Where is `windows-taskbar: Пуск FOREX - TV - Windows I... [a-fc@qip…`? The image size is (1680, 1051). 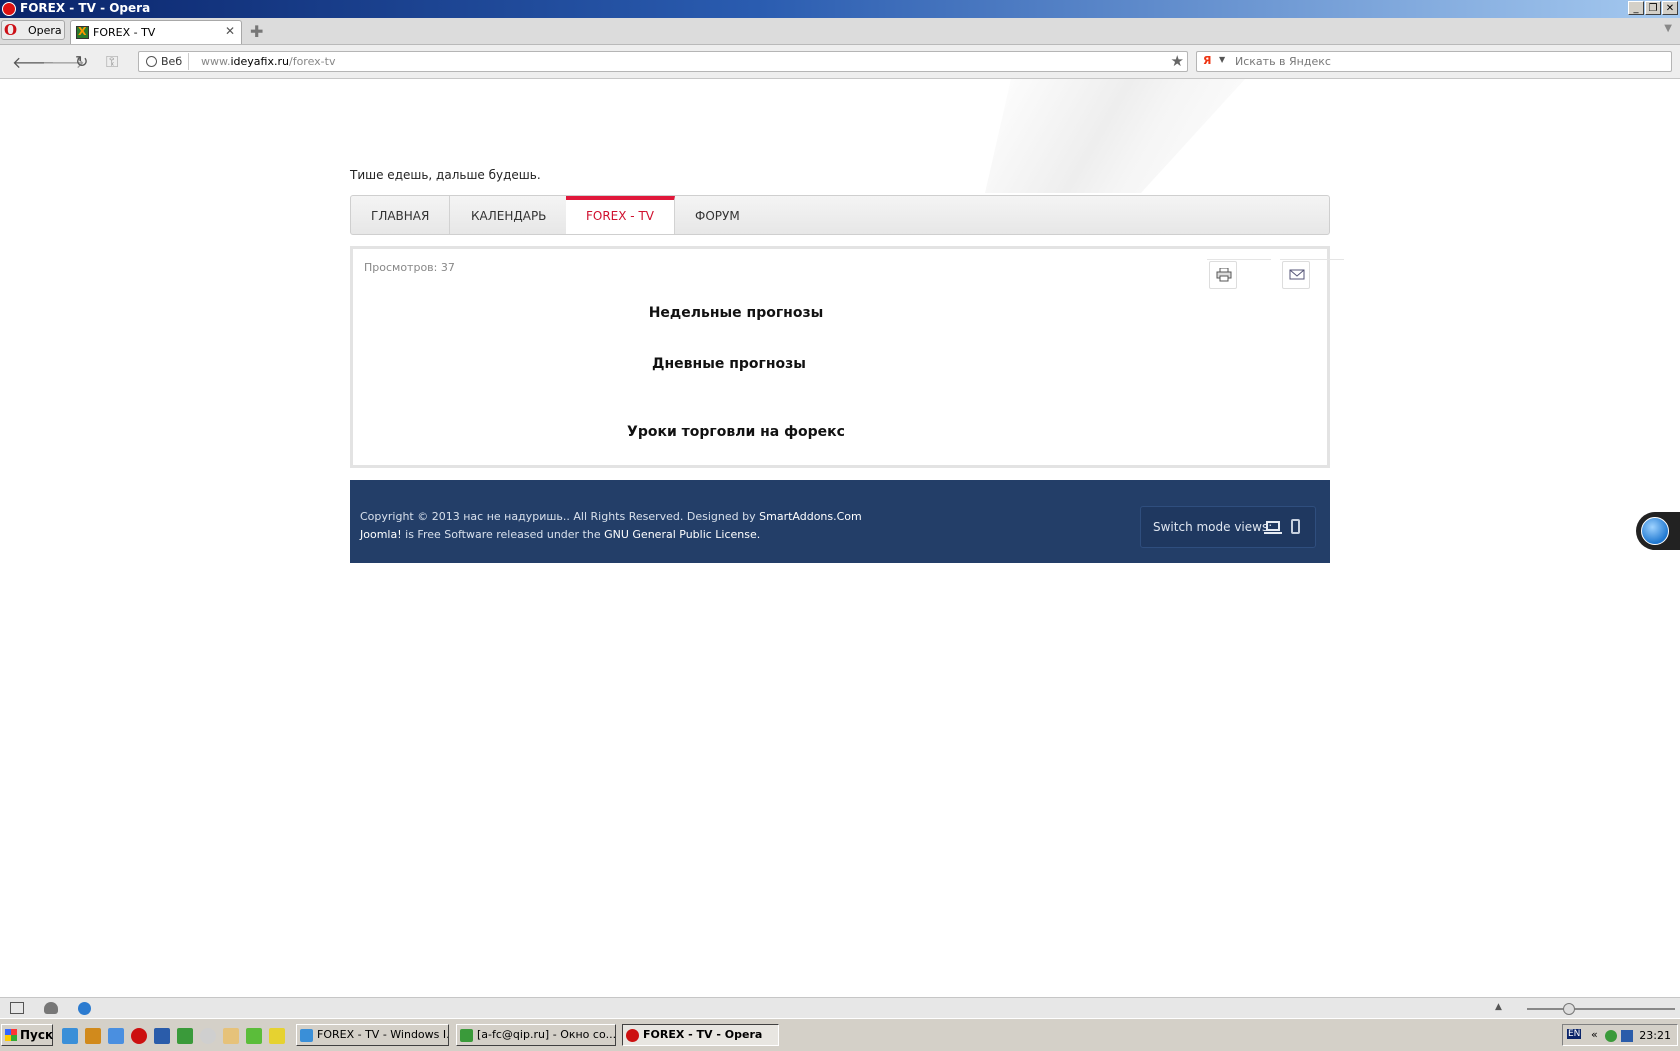 windows-taskbar: Пуск FOREX - TV - Windows I... [a-fc@qip… is located at coordinates (840, 1034).